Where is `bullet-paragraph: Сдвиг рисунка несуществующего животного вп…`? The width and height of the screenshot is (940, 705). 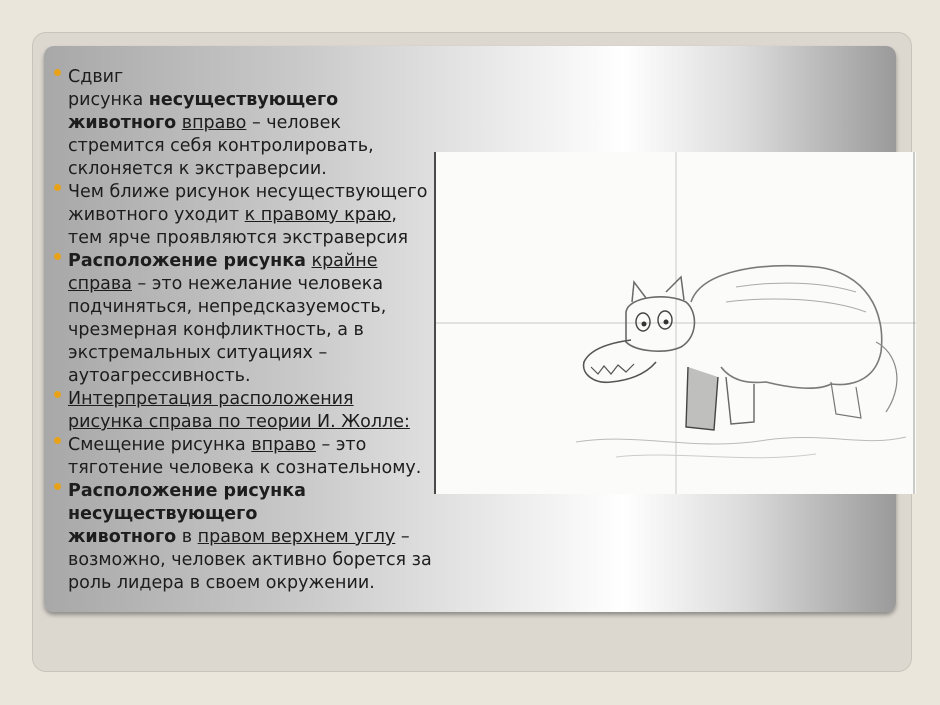
bullet-paragraph: Сдвиг рисунка несуществующего животного вп… is located at coordinates (242, 123).